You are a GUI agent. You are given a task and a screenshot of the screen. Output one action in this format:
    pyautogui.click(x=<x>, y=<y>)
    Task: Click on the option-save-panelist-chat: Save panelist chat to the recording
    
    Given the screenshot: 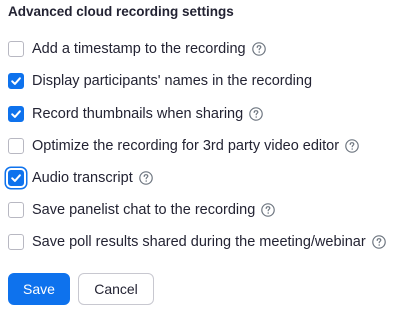 What is the action you would take?
    pyautogui.click(x=142, y=210)
    